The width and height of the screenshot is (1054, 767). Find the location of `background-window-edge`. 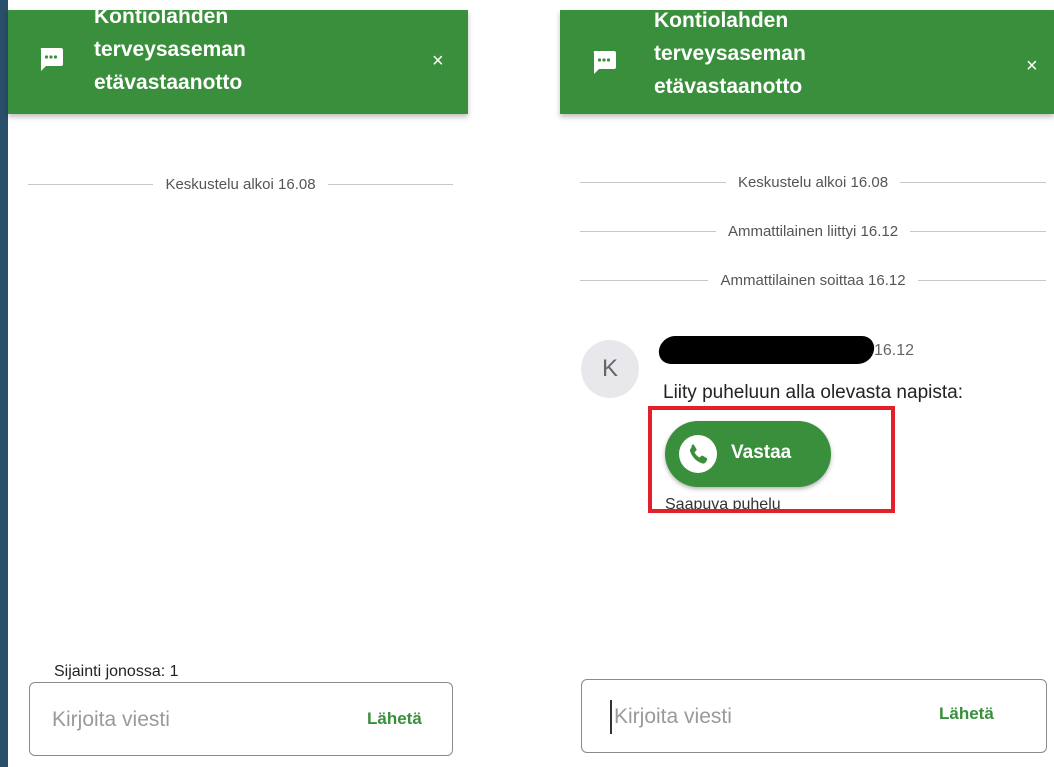

background-window-edge is located at coordinates (4, 383).